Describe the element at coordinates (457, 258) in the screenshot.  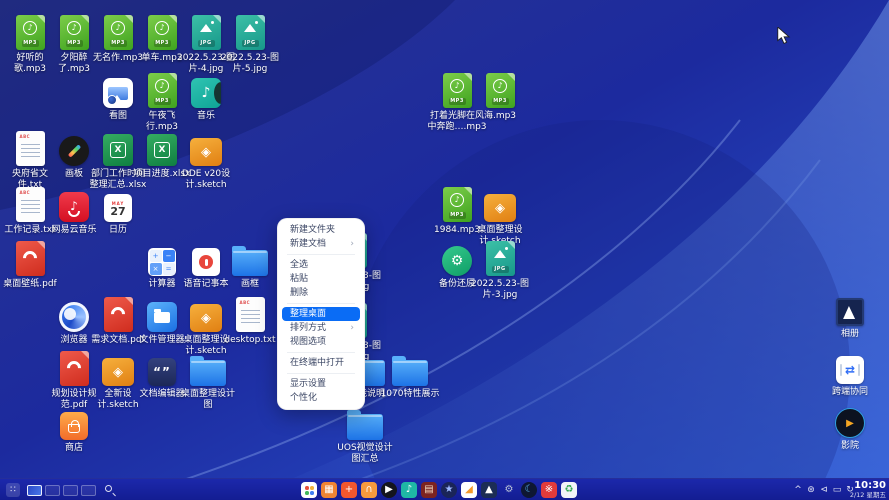
I see `icon-art: ⚙` at that location.